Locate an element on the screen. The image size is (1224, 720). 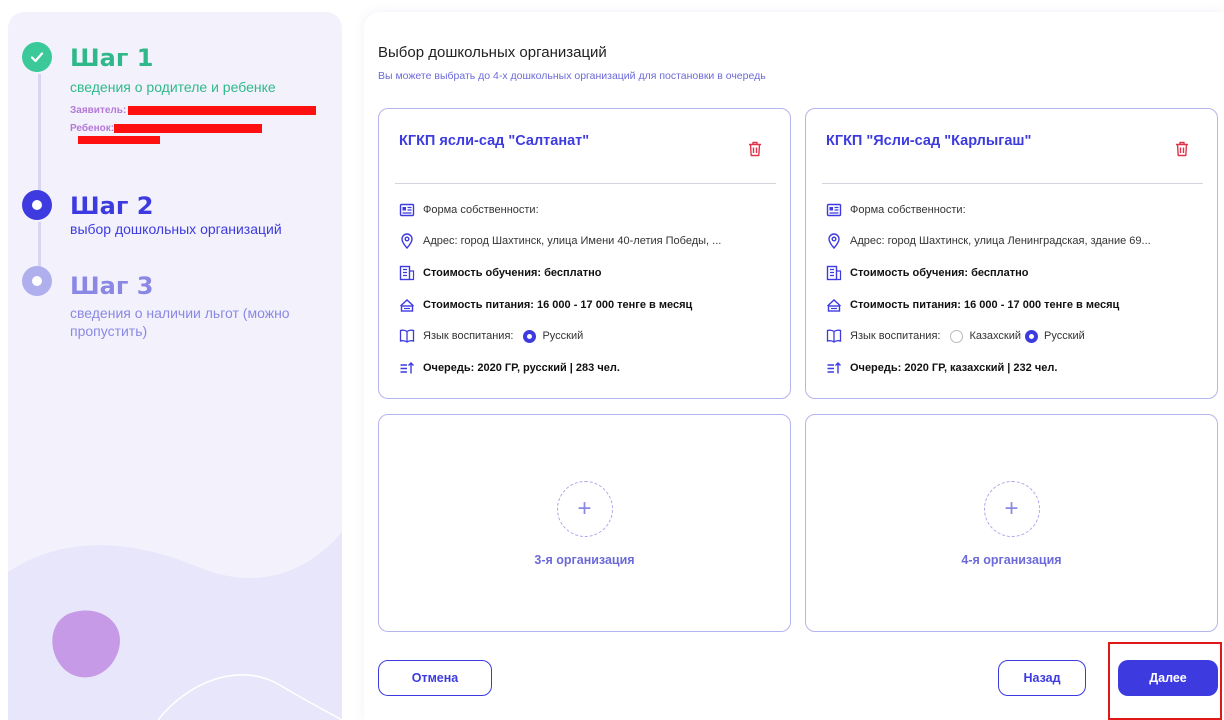
step-title: Шаг 3 is located at coordinates (112, 286).